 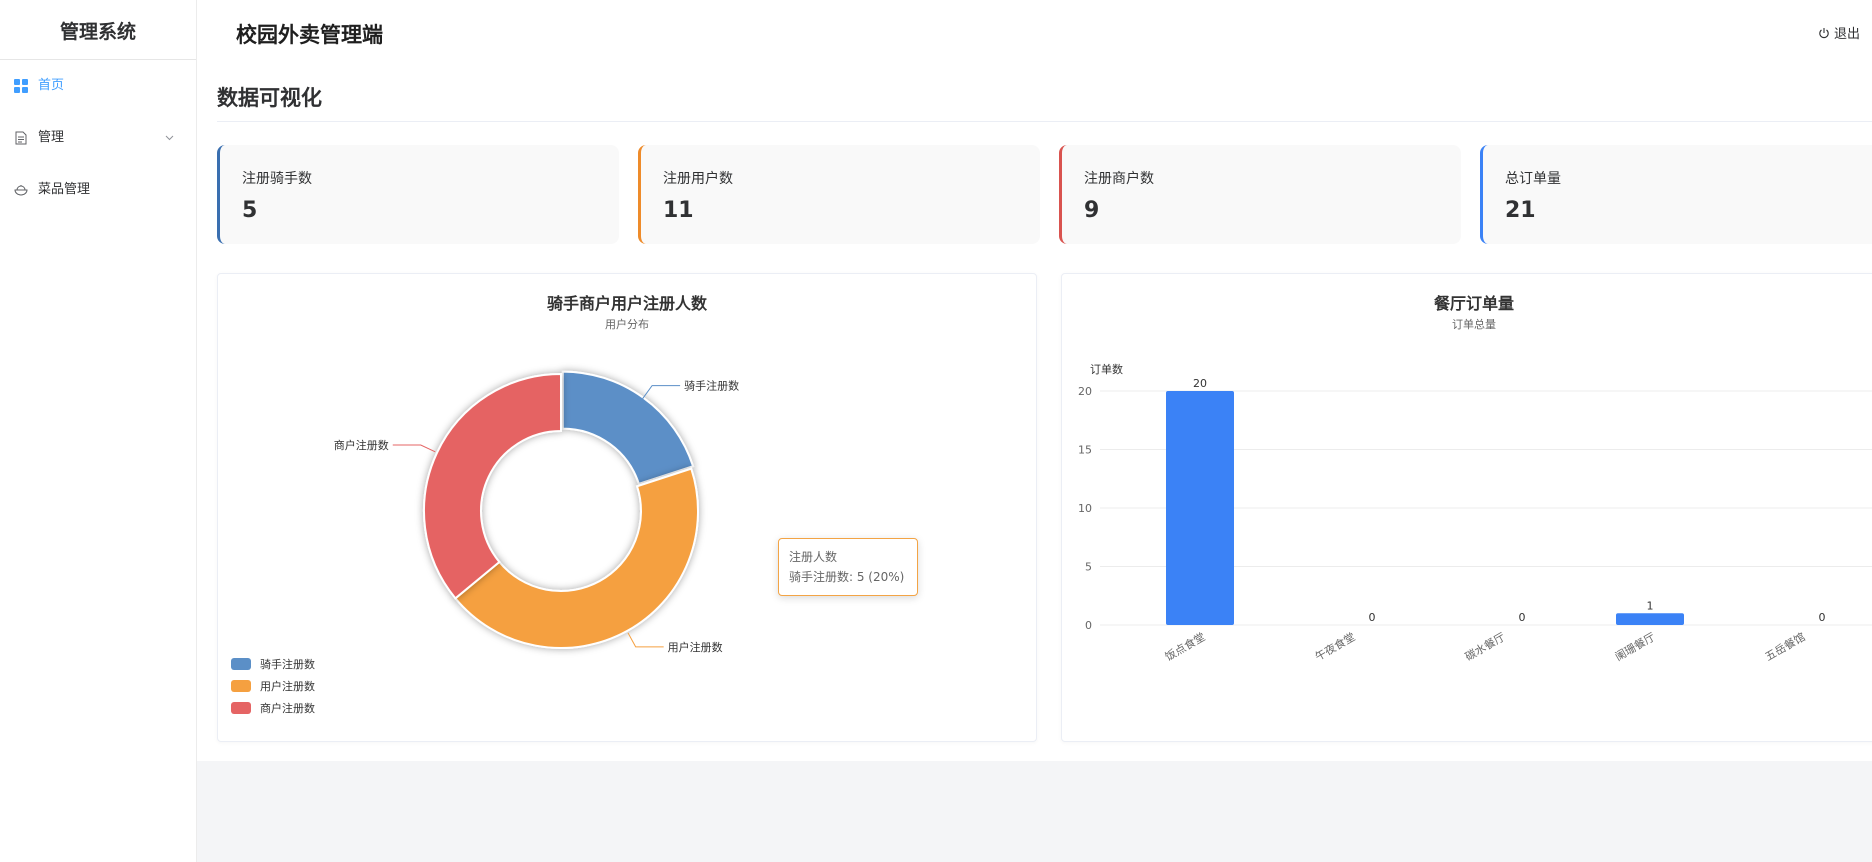 I want to click on app-title: 校园外卖管理端, so click(x=309, y=35).